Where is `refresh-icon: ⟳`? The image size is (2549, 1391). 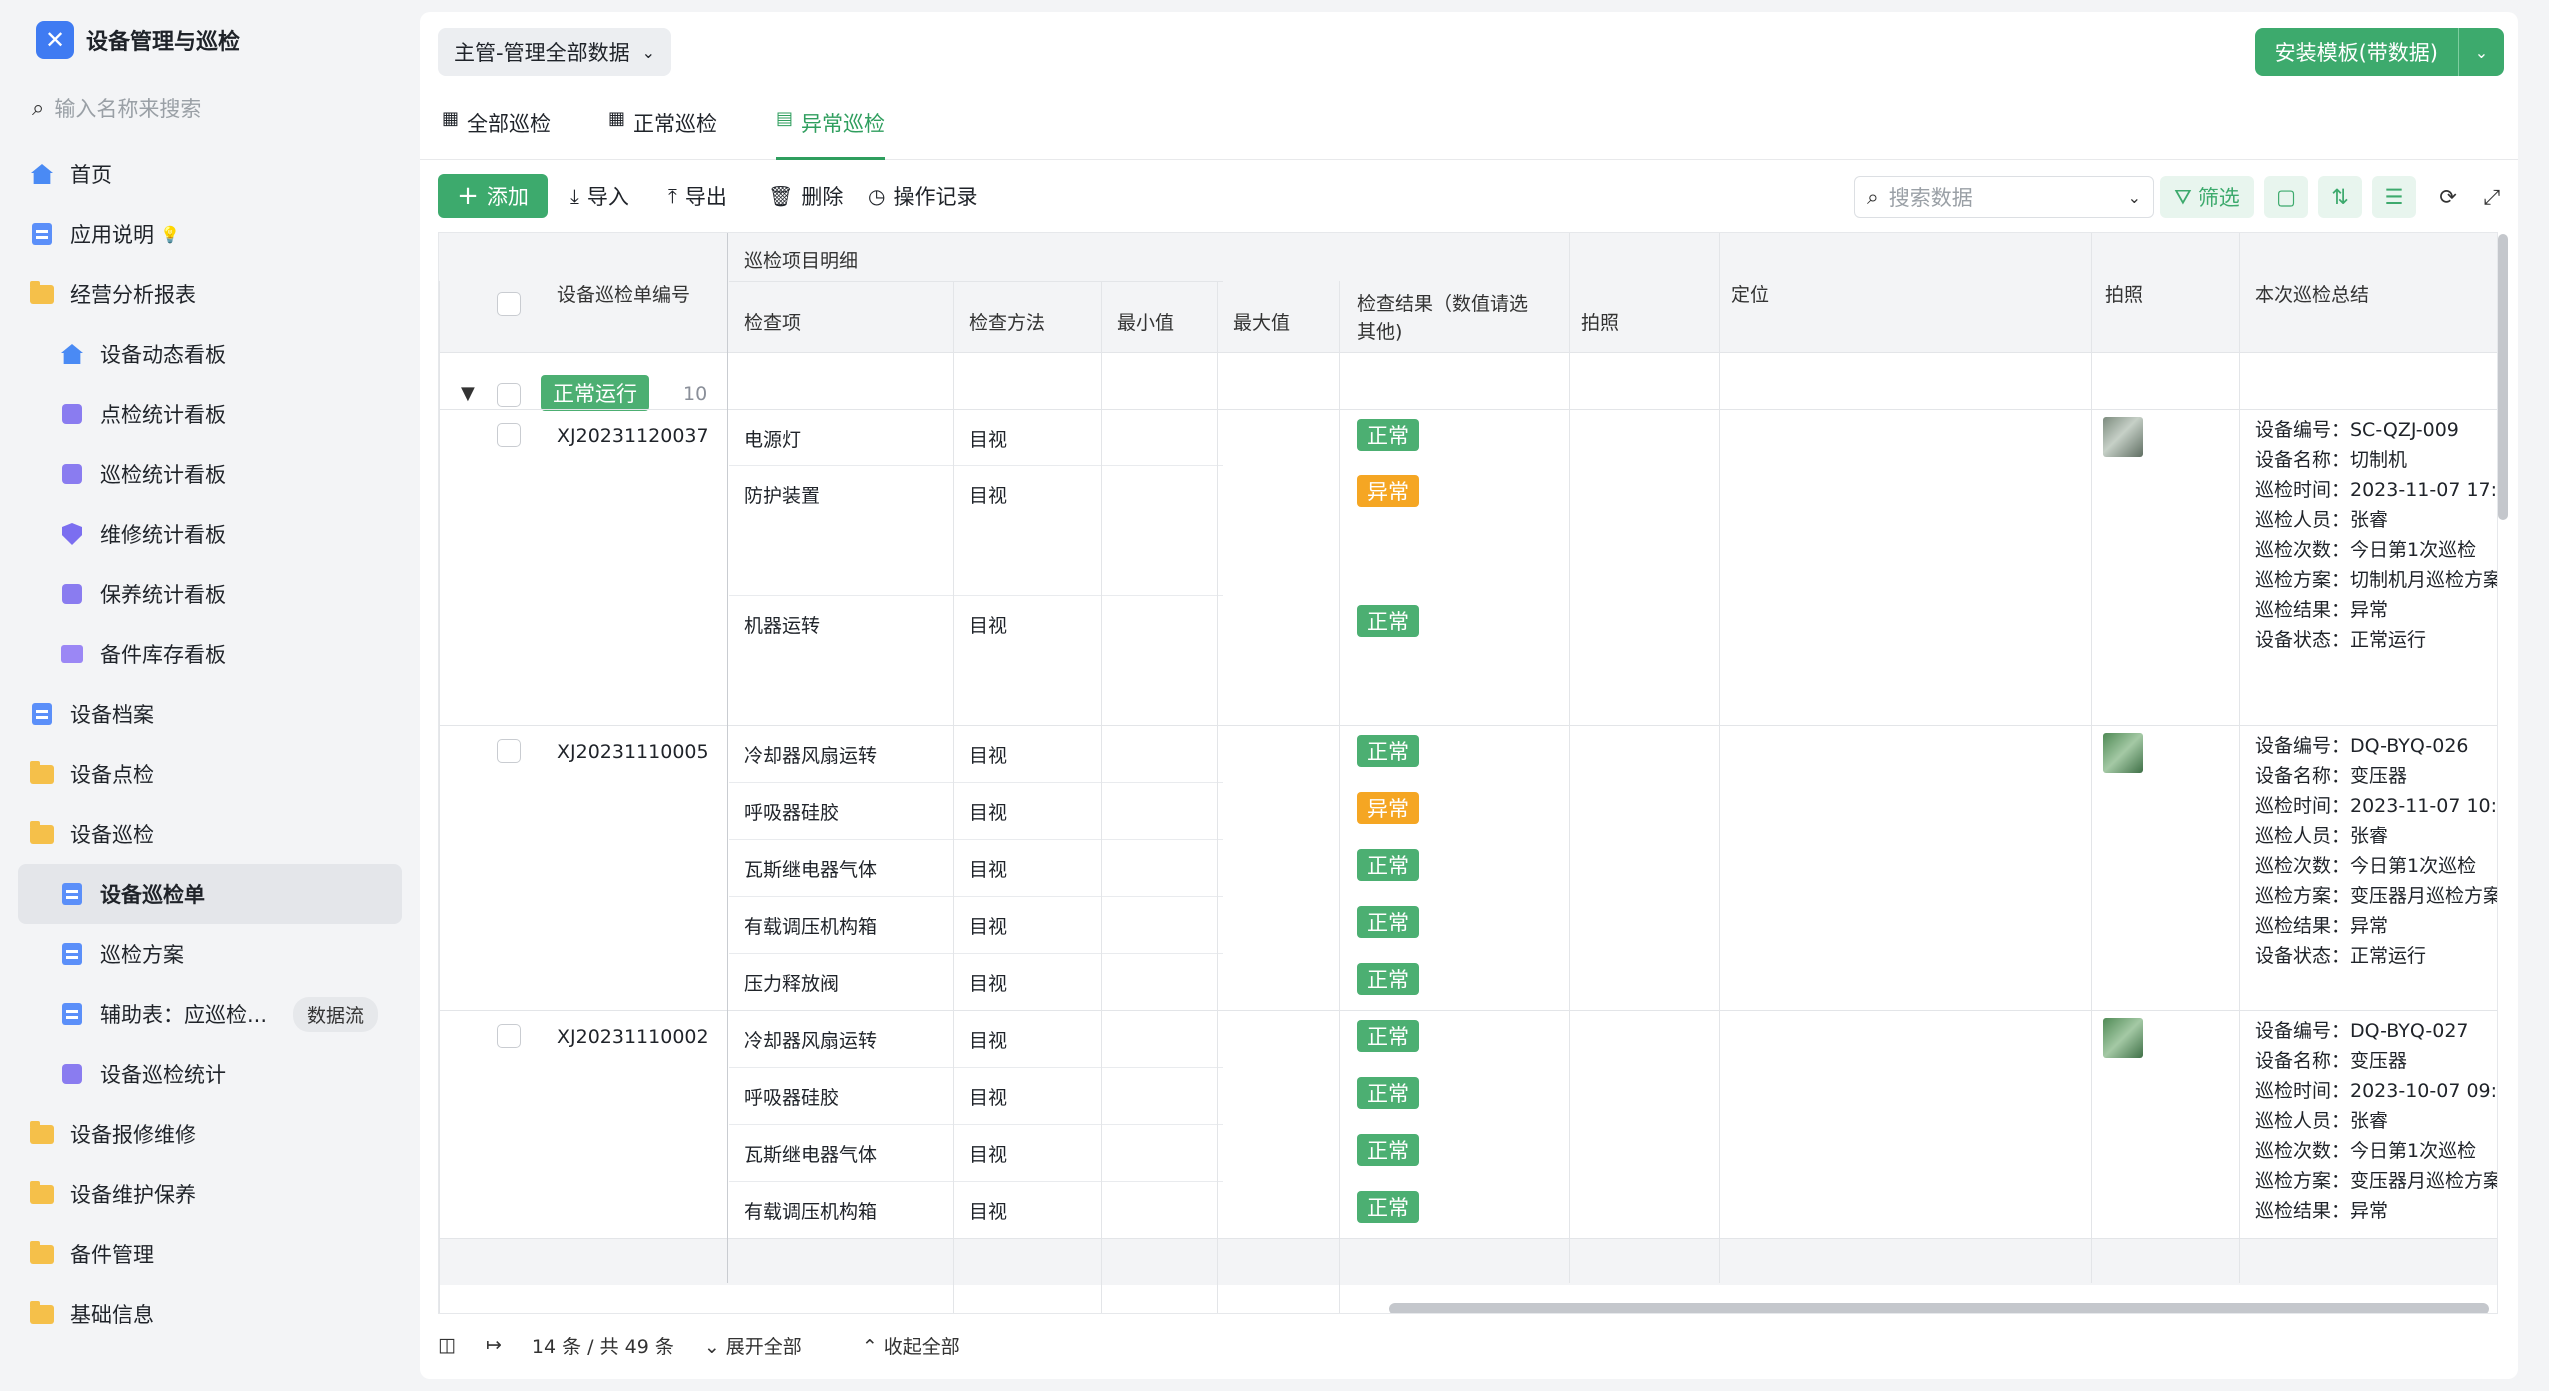
refresh-icon: ⟳ is located at coordinates (2448, 197).